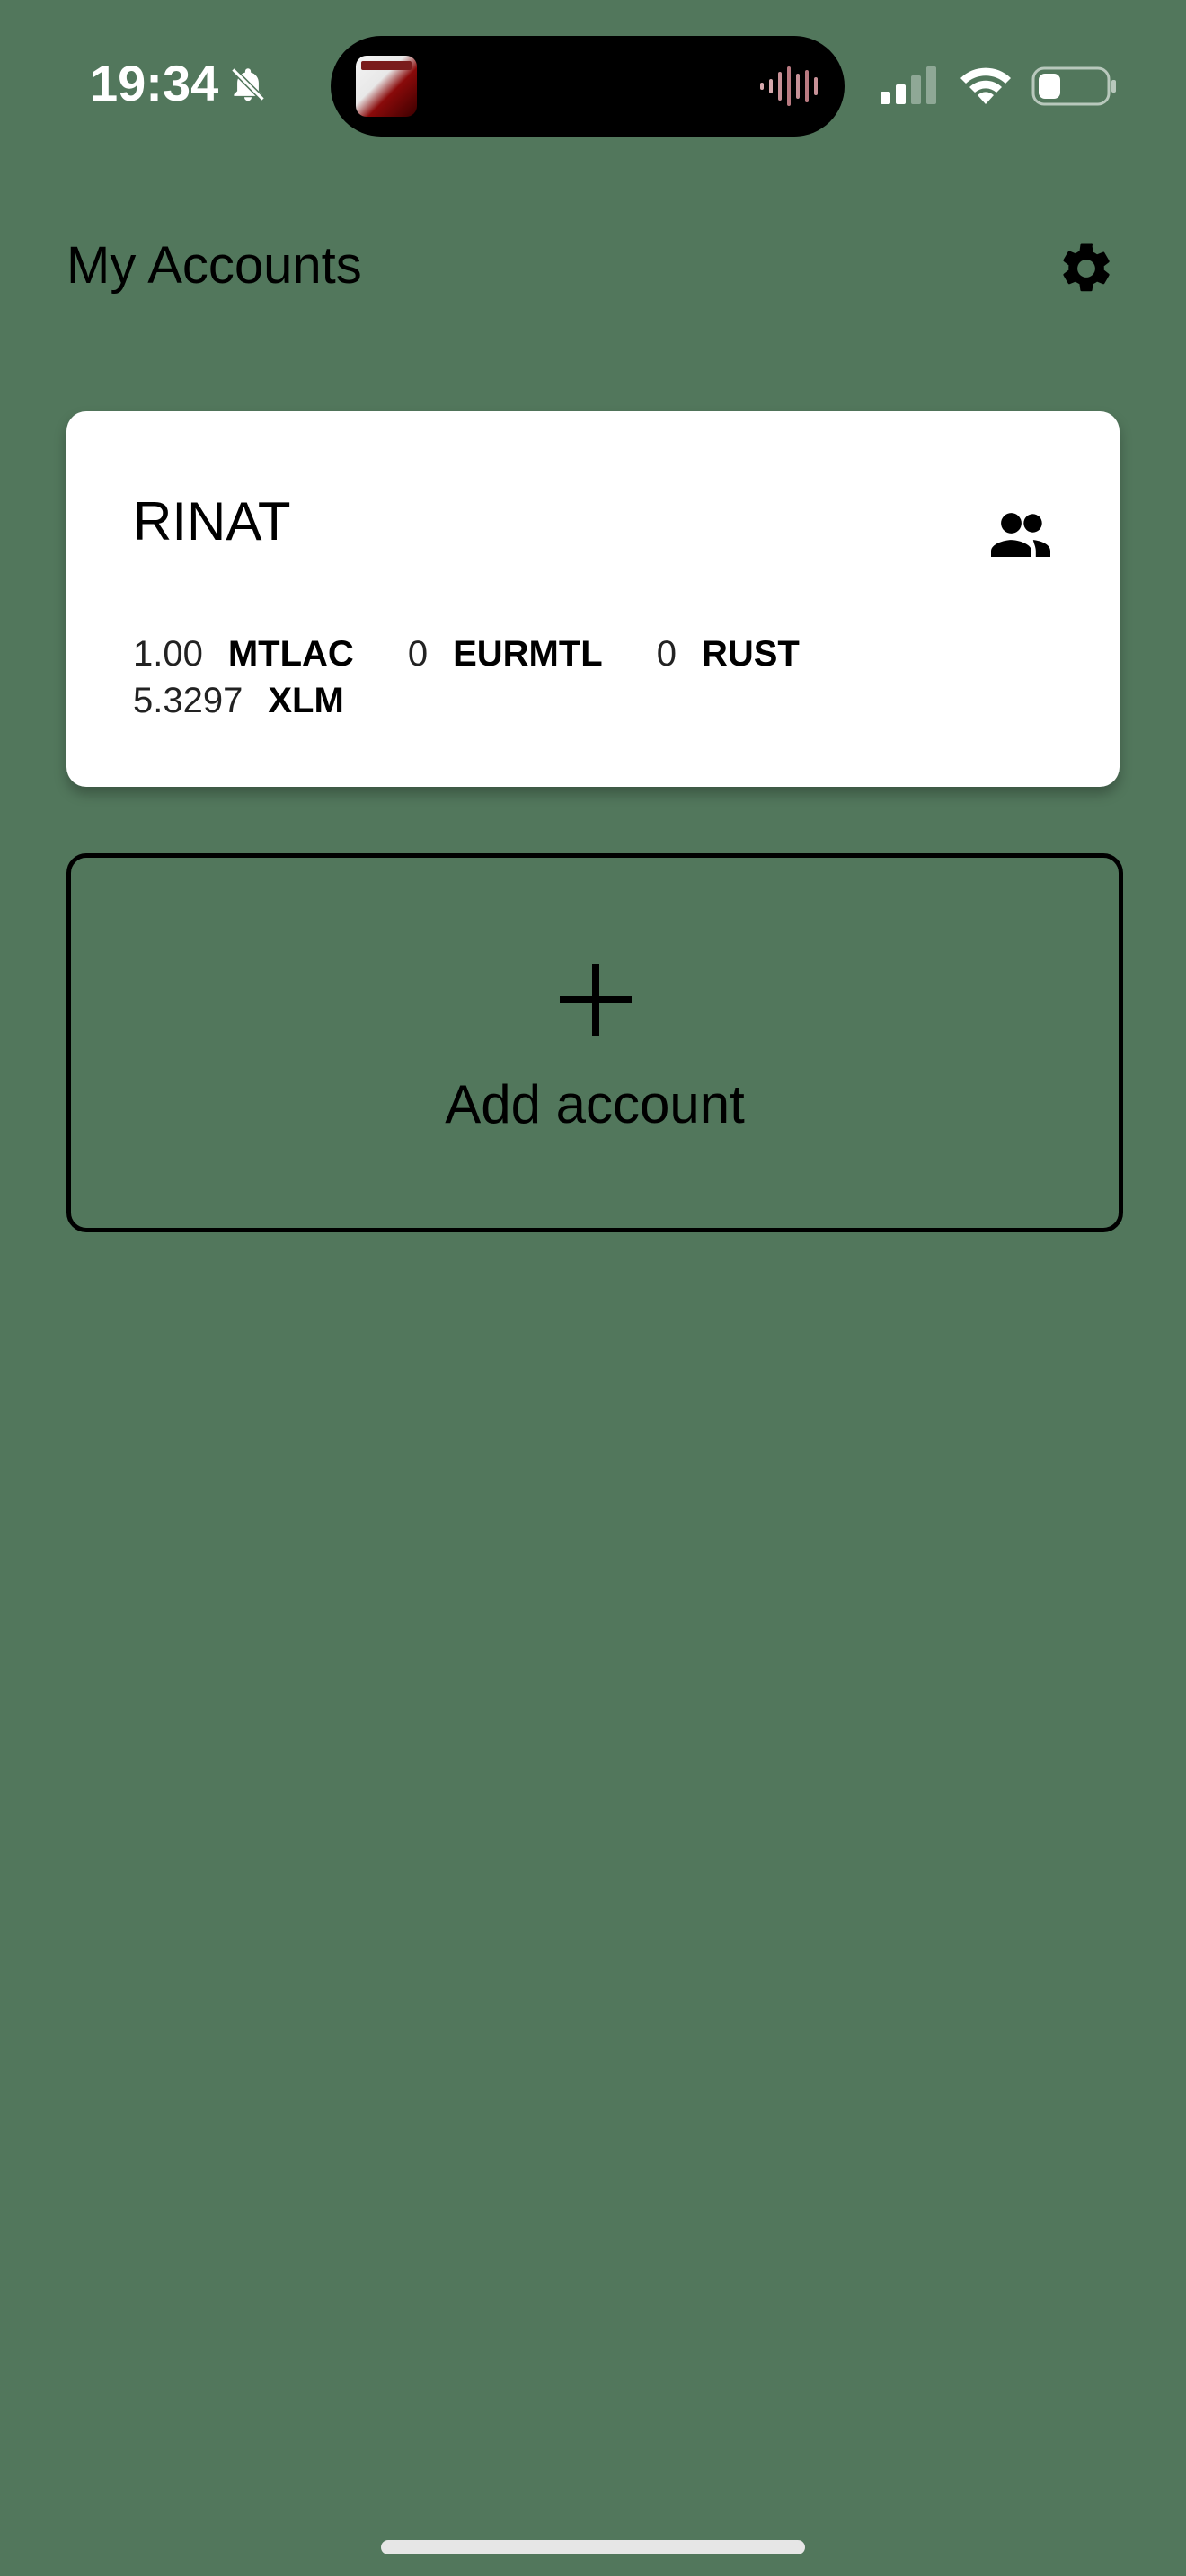  I want to click on balance-item: 0 RUST, so click(728, 654).